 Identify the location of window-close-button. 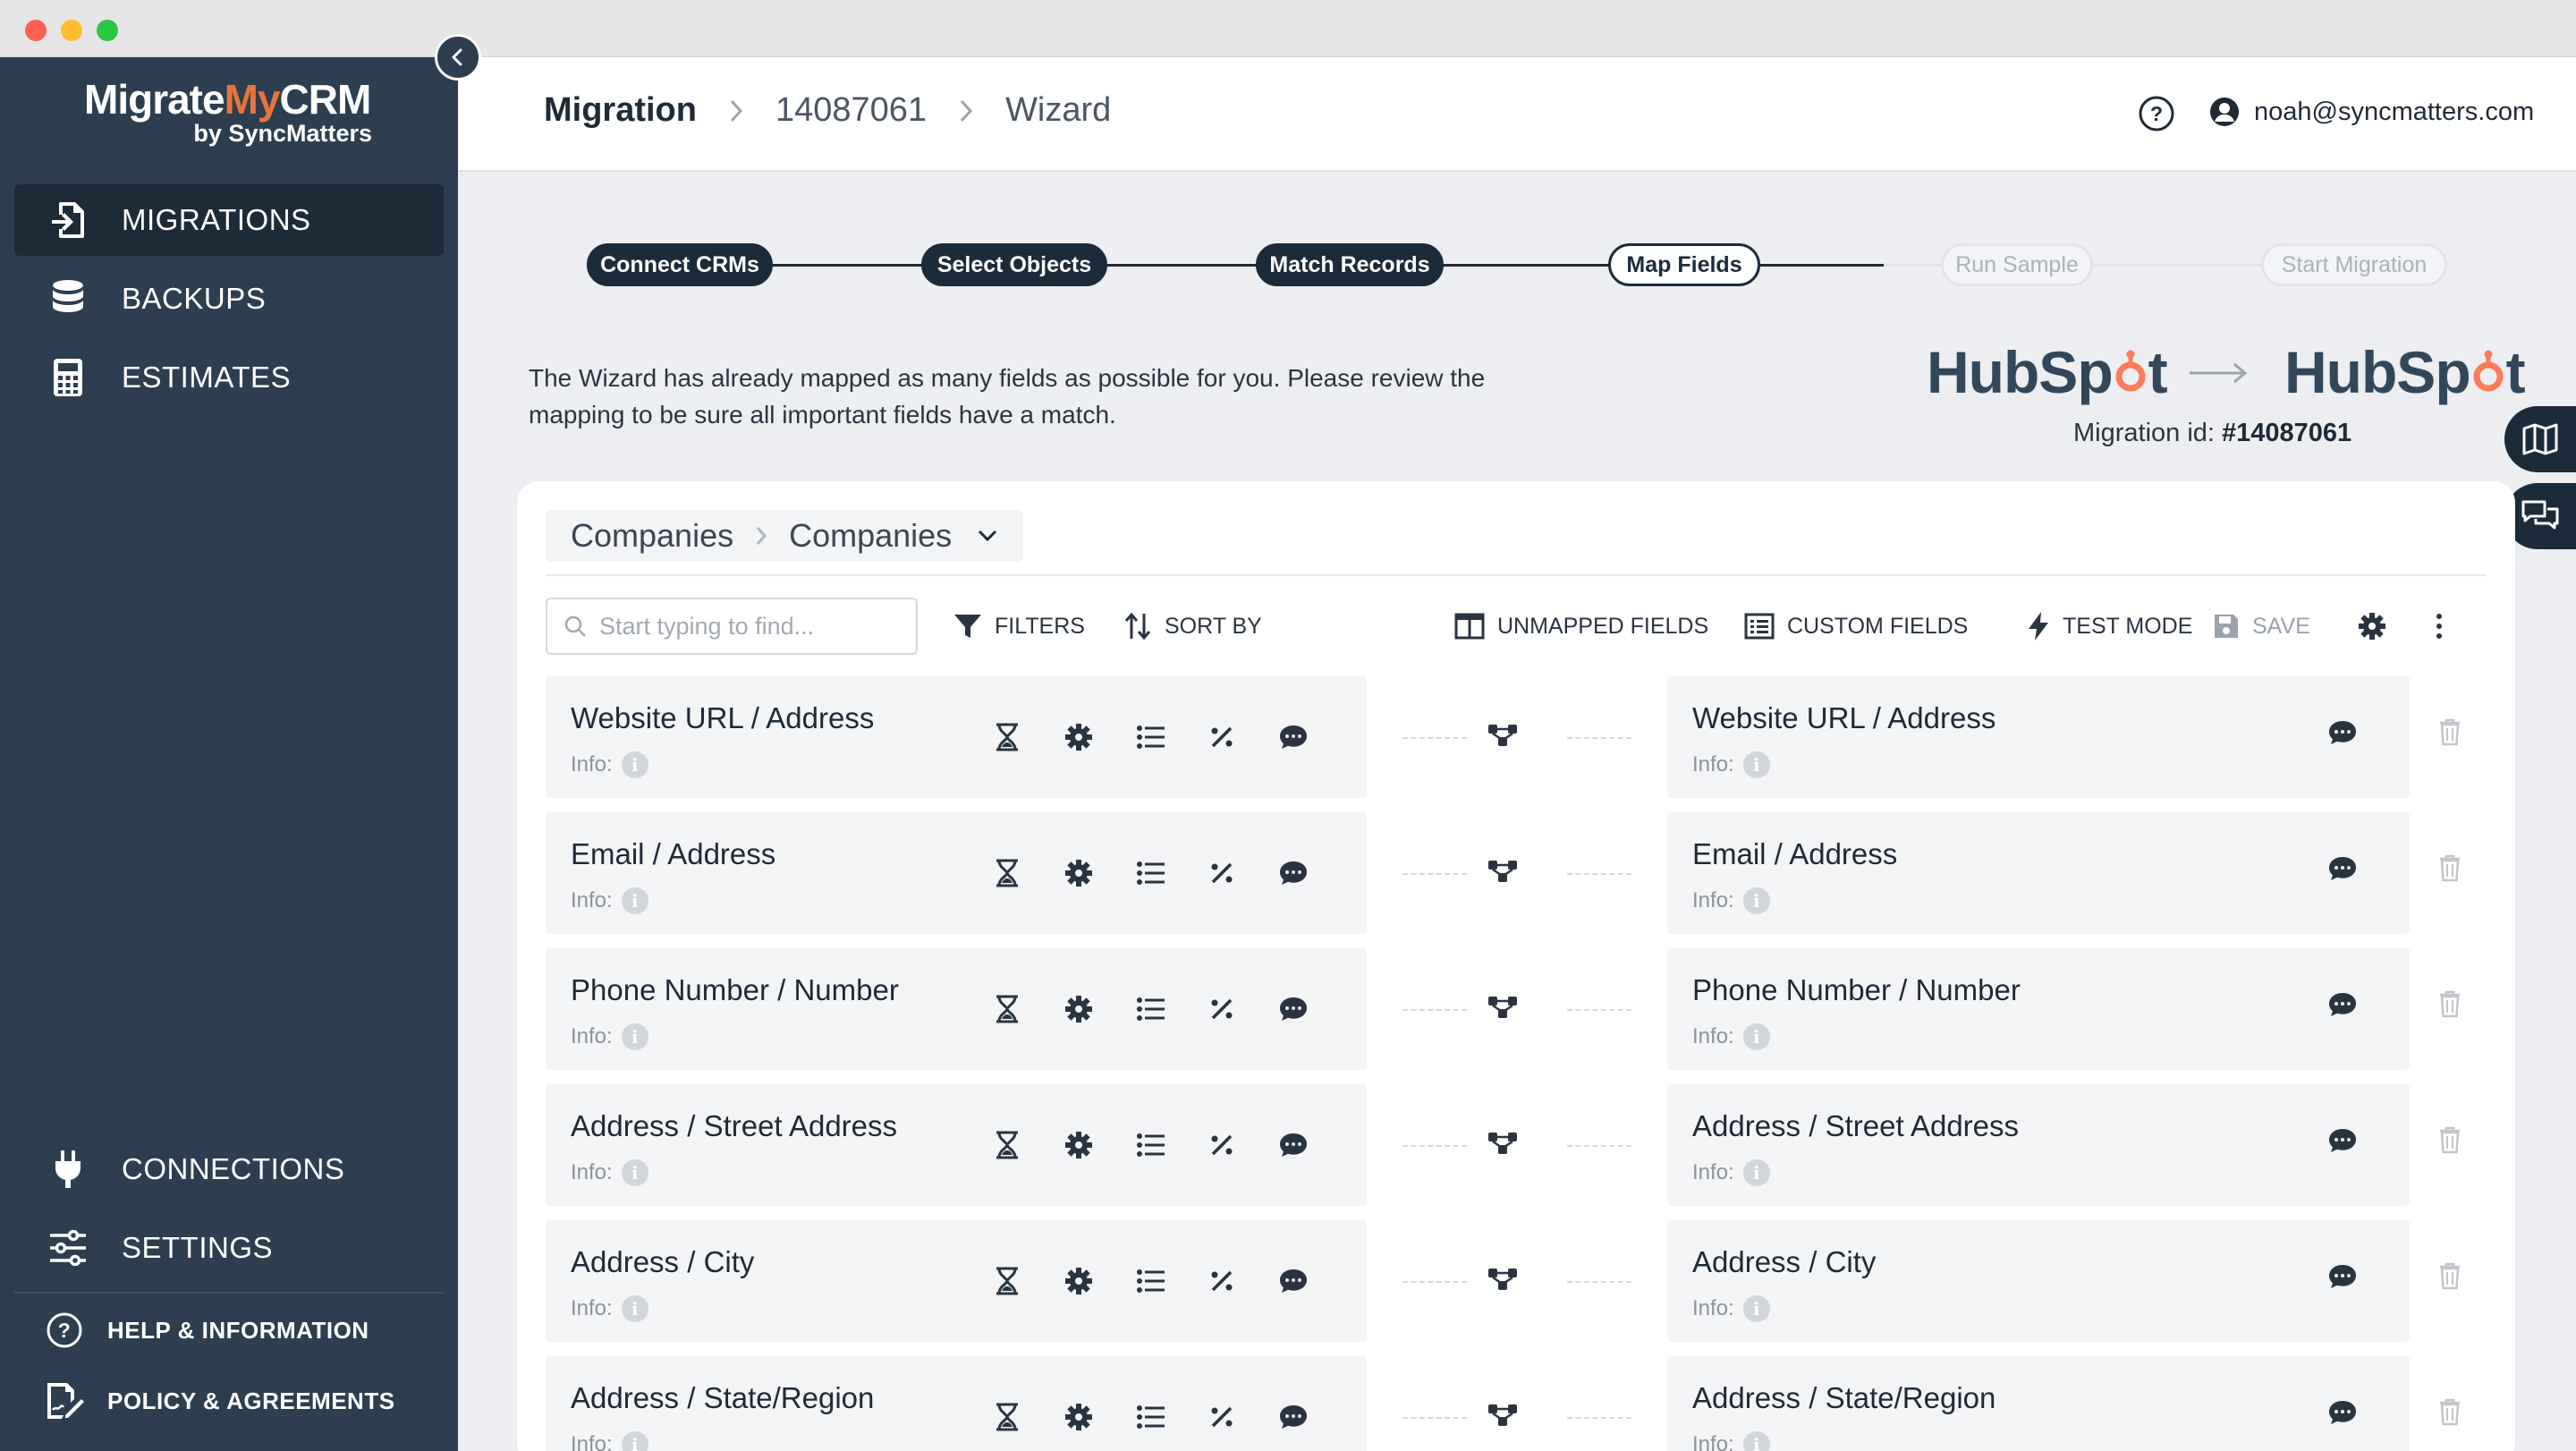
(36, 30).